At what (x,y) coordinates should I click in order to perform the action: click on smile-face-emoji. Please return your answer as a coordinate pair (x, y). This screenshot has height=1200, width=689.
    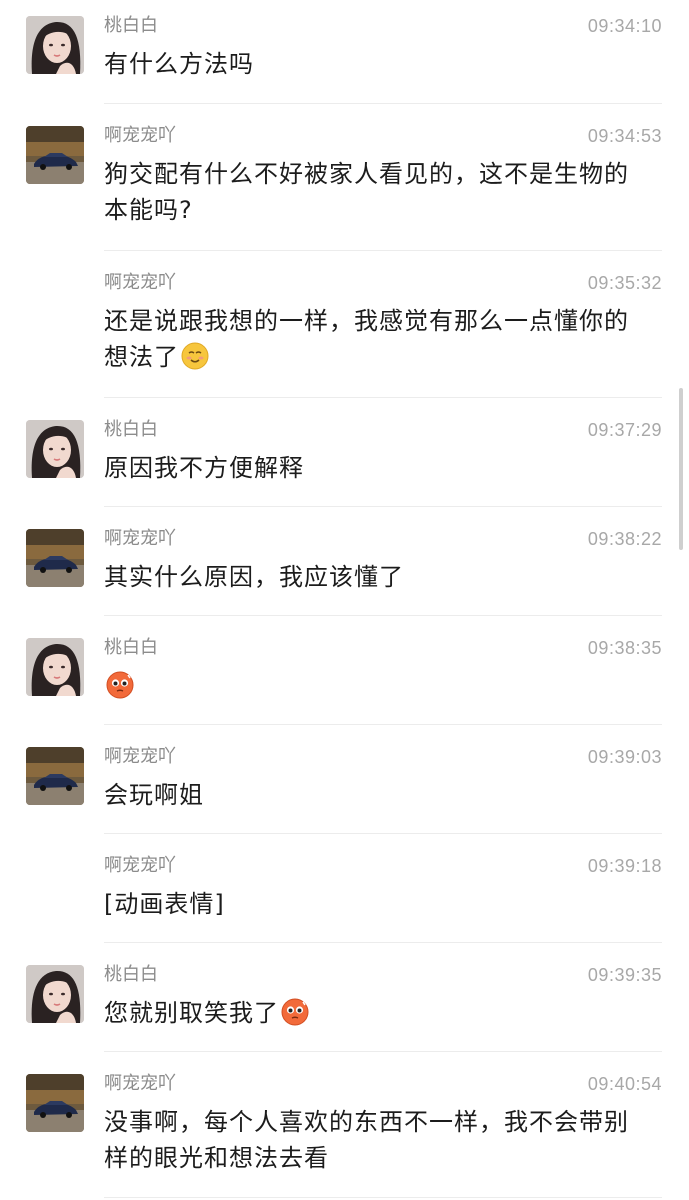
    Looking at the image, I should click on (195, 356).